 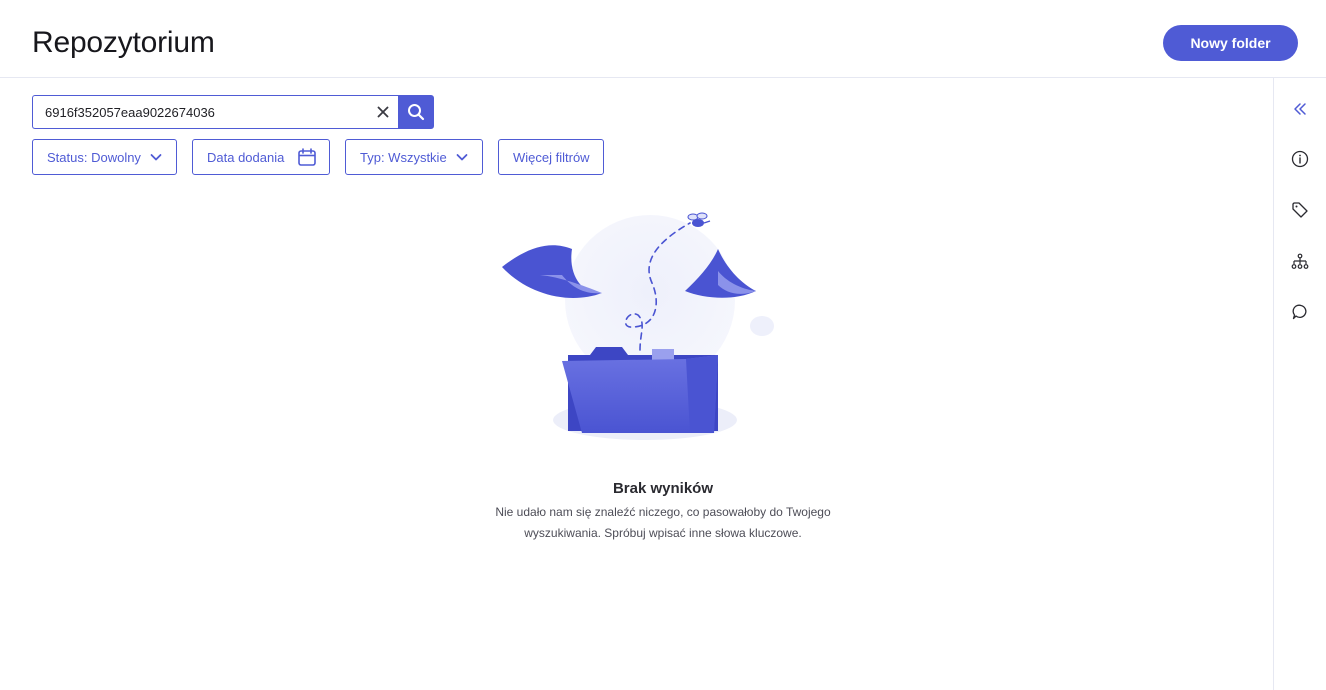 I want to click on status-filter: Status: Dowolny, so click(x=104, y=157).